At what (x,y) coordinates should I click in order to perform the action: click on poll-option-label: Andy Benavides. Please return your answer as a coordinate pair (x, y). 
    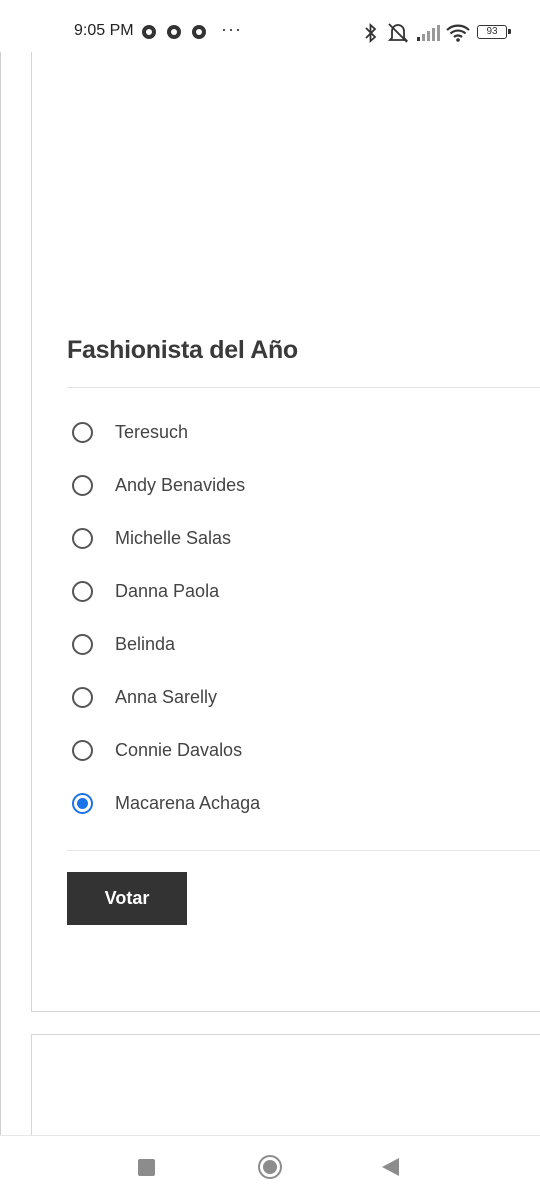
    Looking at the image, I should click on (180, 485).